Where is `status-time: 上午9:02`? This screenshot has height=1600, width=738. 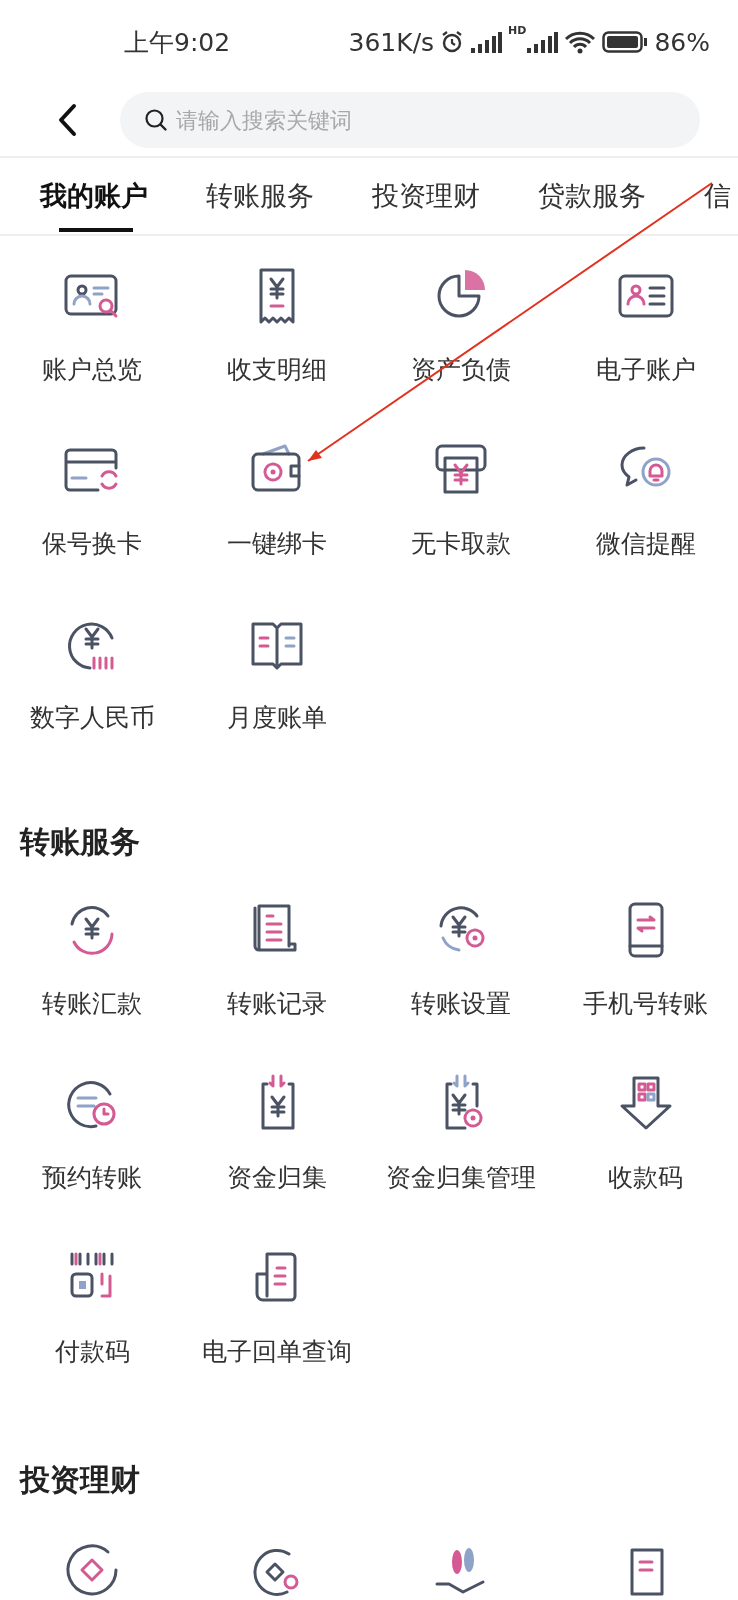
status-time: 上午9:02 is located at coordinates (178, 42).